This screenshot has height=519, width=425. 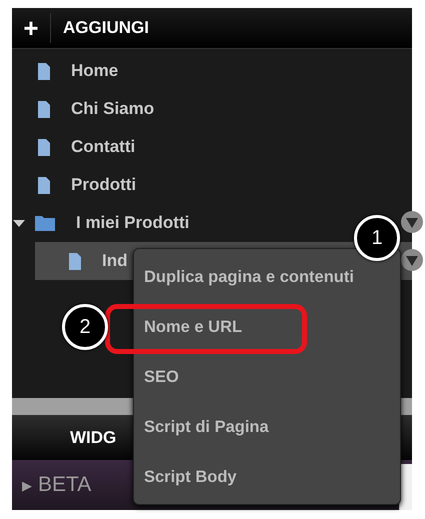 What do you see at coordinates (93, 438) in the screenshot?
I see `widgets-title: WIDG` at bounding box center [93, 438].